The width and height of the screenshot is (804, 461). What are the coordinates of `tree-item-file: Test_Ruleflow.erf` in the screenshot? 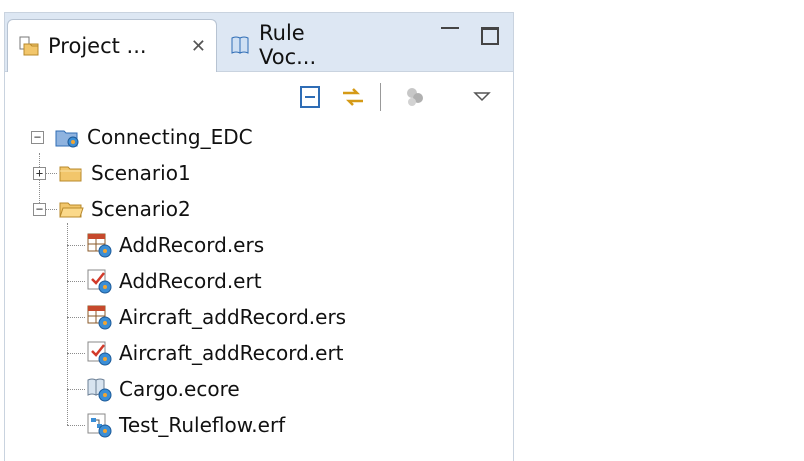 It's located at (185, 425).